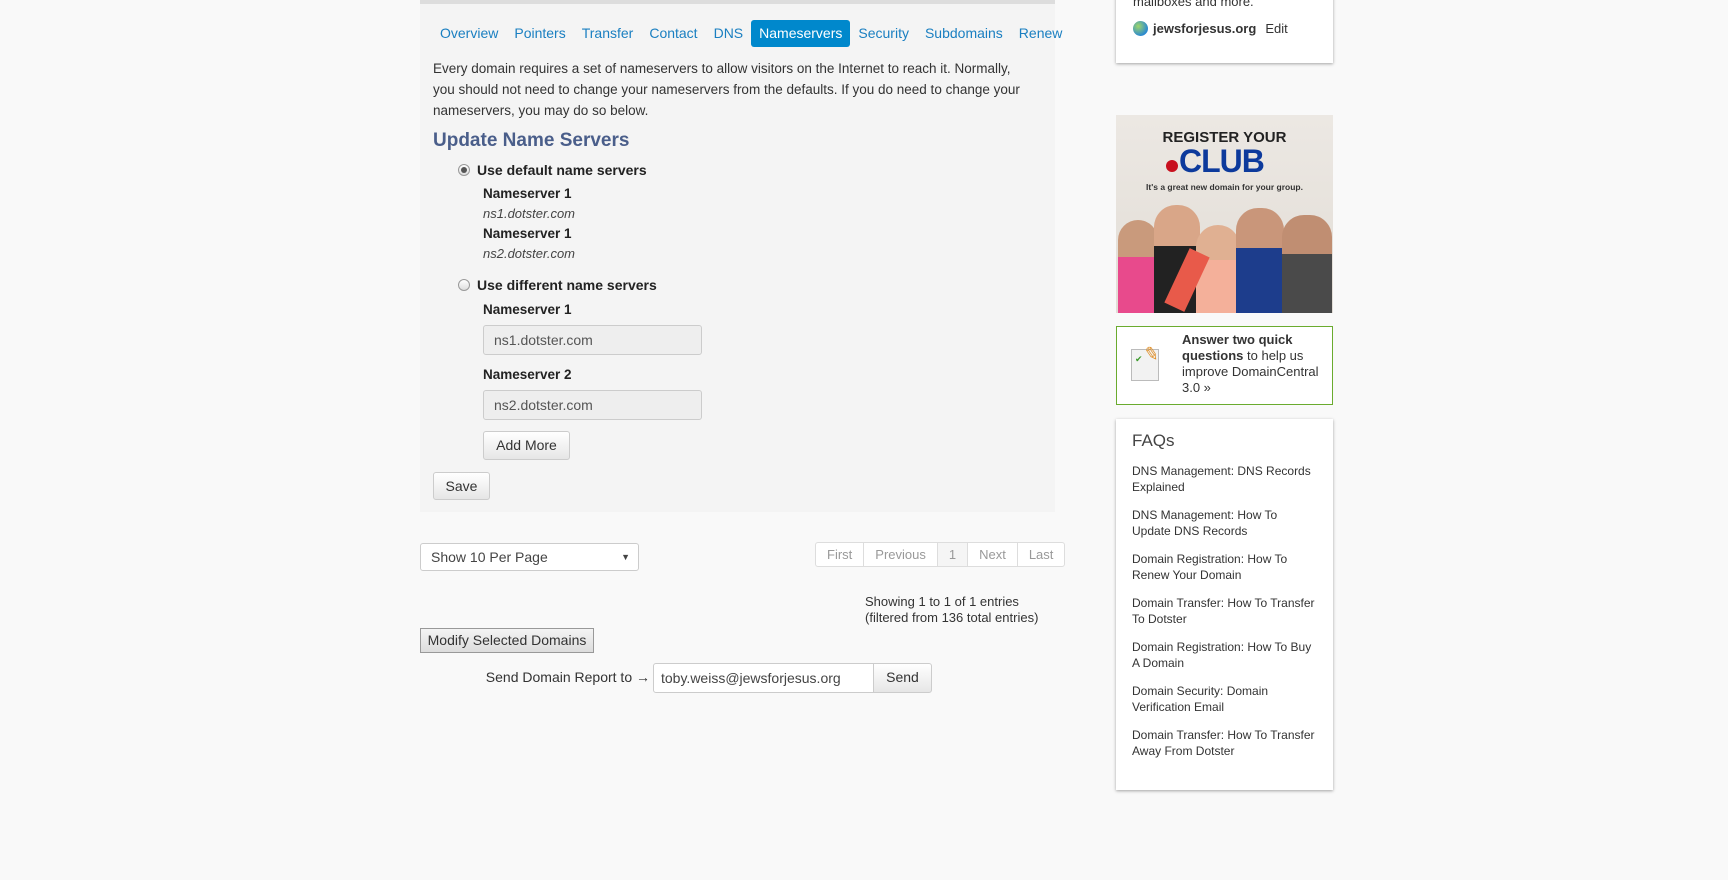 This screenshot has width=1728, height=880. What do you see at coordinates (673, 33) in the screenshot?
I see `tab-contact: Contact` at bounding box center [673, 33].